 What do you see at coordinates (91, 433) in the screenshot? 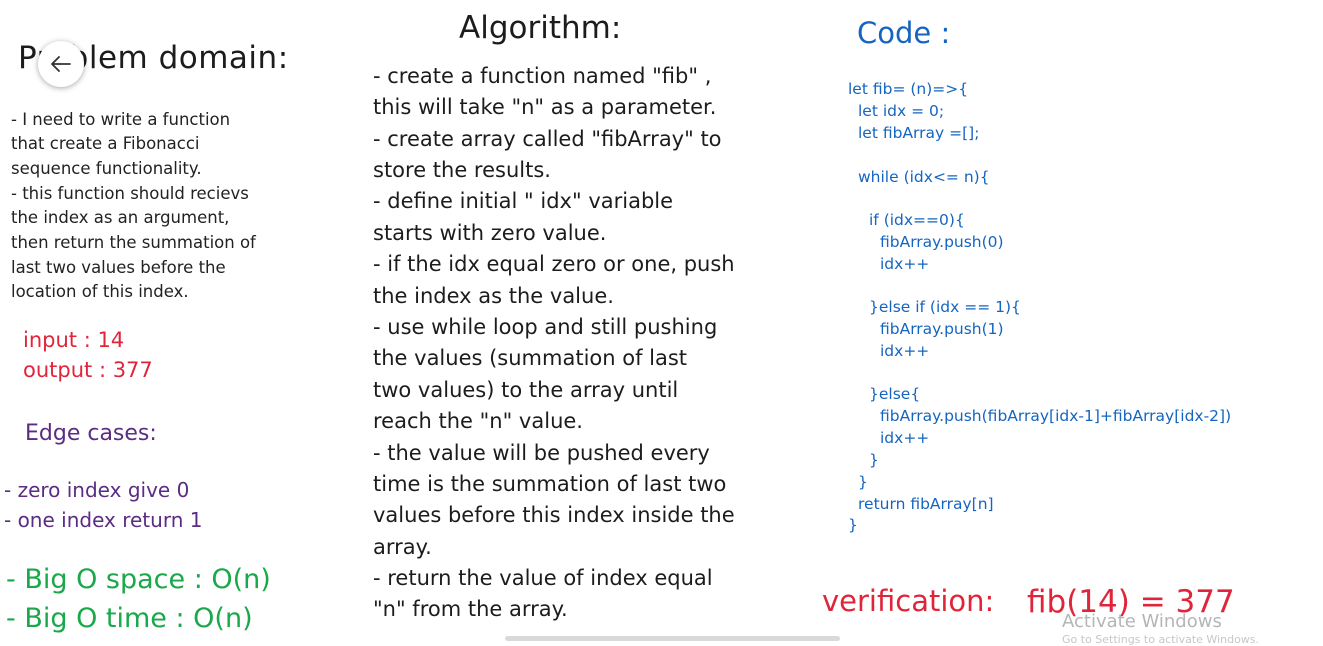
I see `edge-cases-title: Edge cases:` at bounding box center [91, 433].